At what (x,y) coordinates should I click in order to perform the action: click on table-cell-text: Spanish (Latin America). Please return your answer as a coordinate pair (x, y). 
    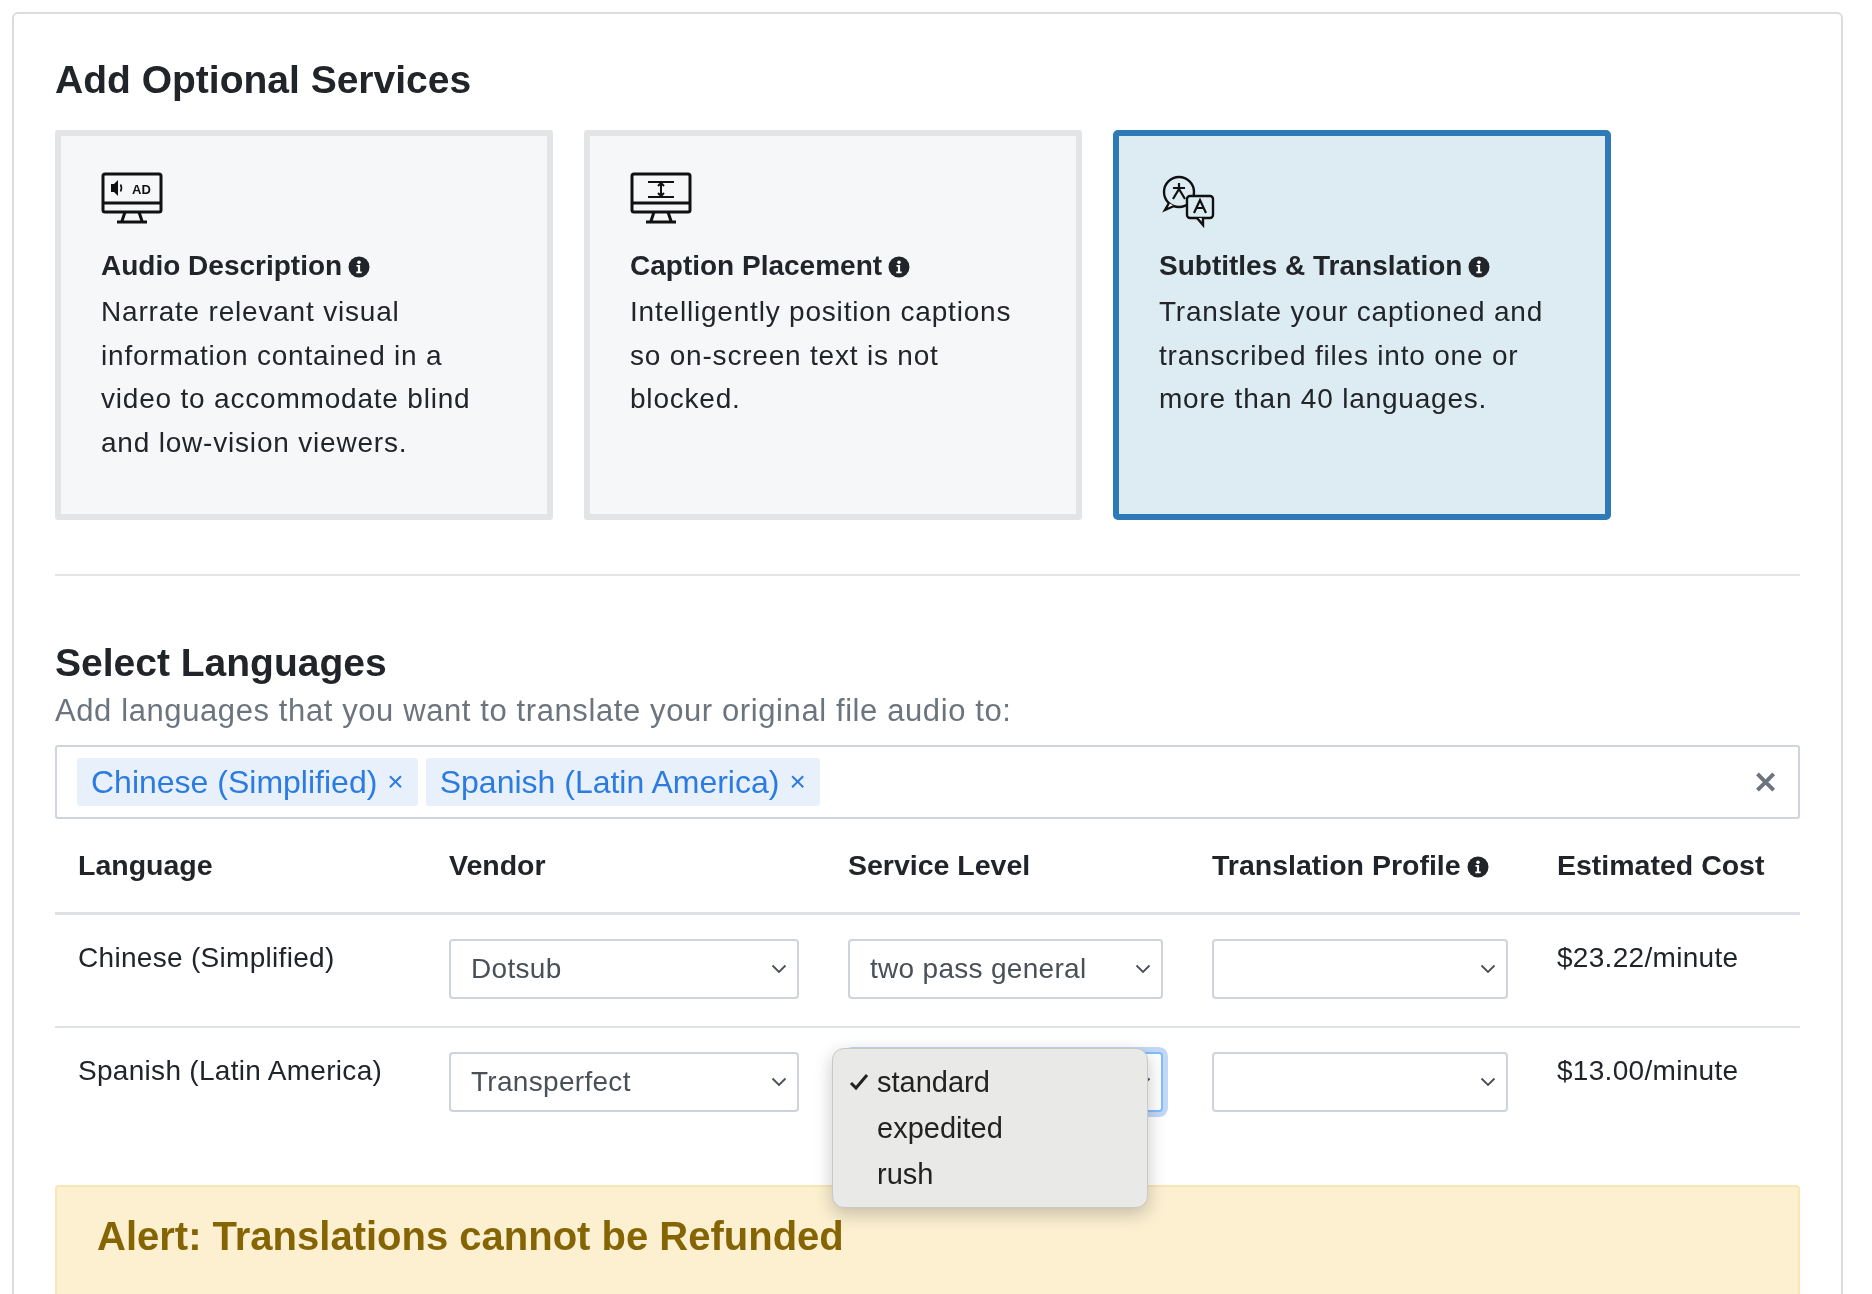
    Looking at the image, I should click on (231, 1071).